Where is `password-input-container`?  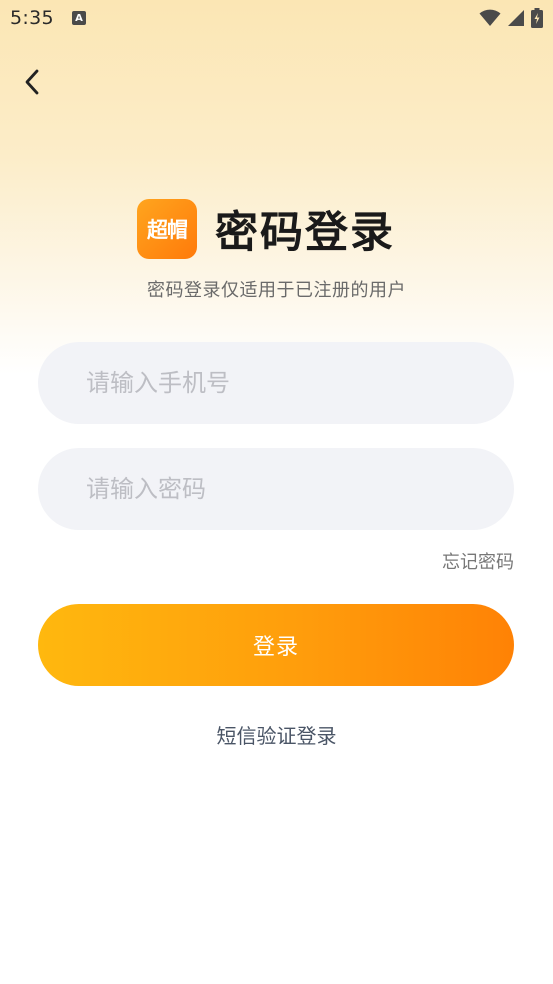
password-input-container is located at coordinates (276, 489).